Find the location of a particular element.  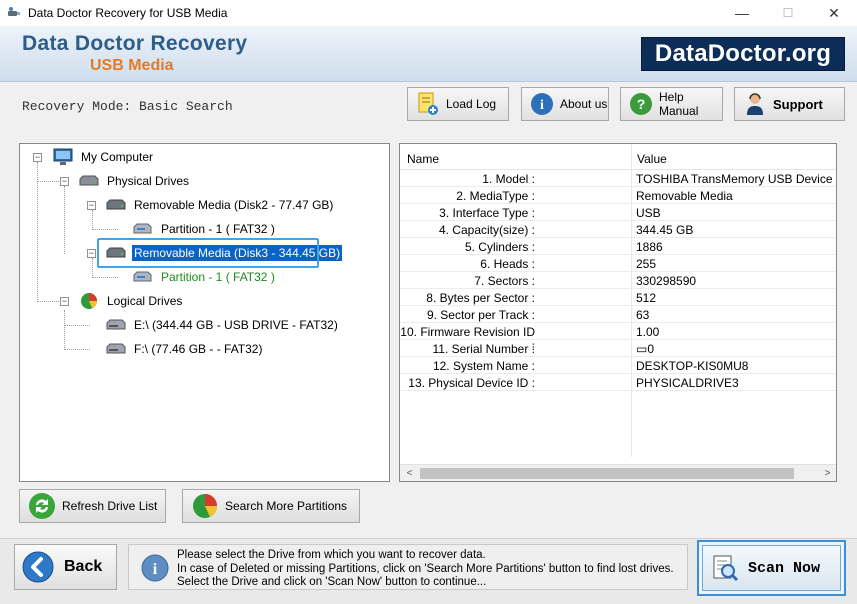

property-row: 2. MediaType : Removable Media is located at coordinates (618, 195).